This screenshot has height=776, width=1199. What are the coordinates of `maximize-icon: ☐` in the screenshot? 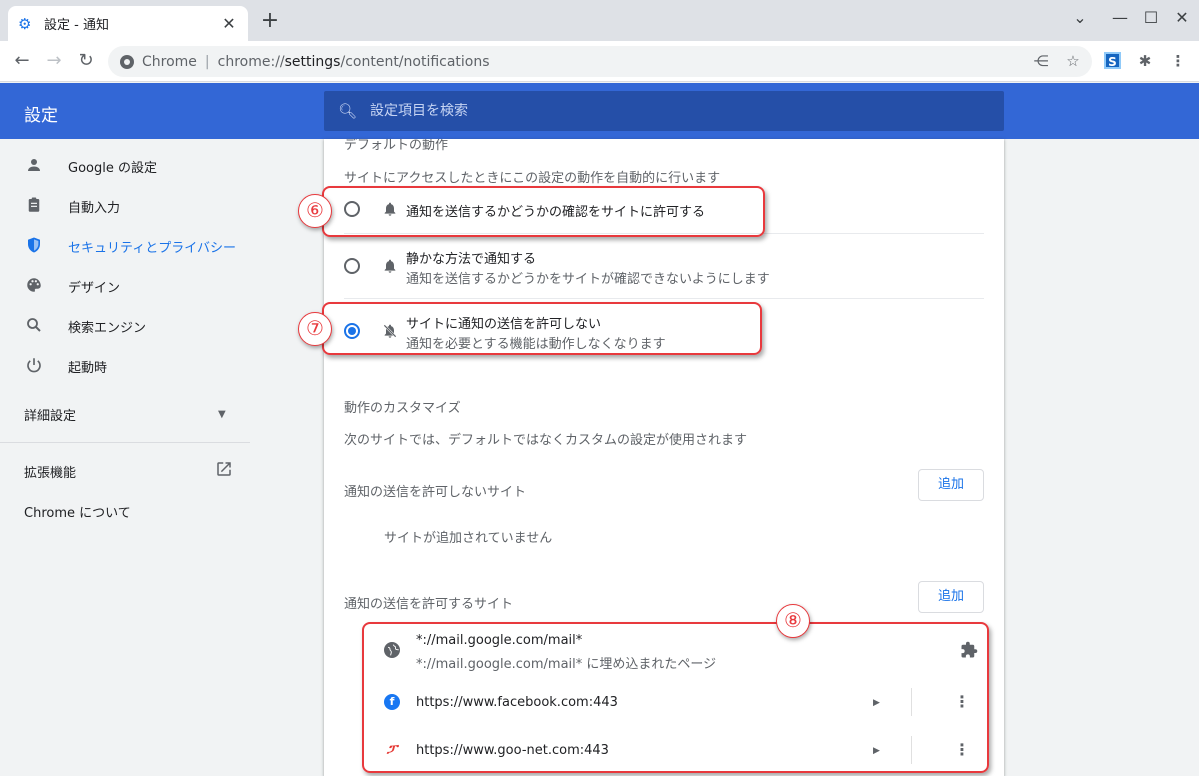 It's located at (1151, 17).